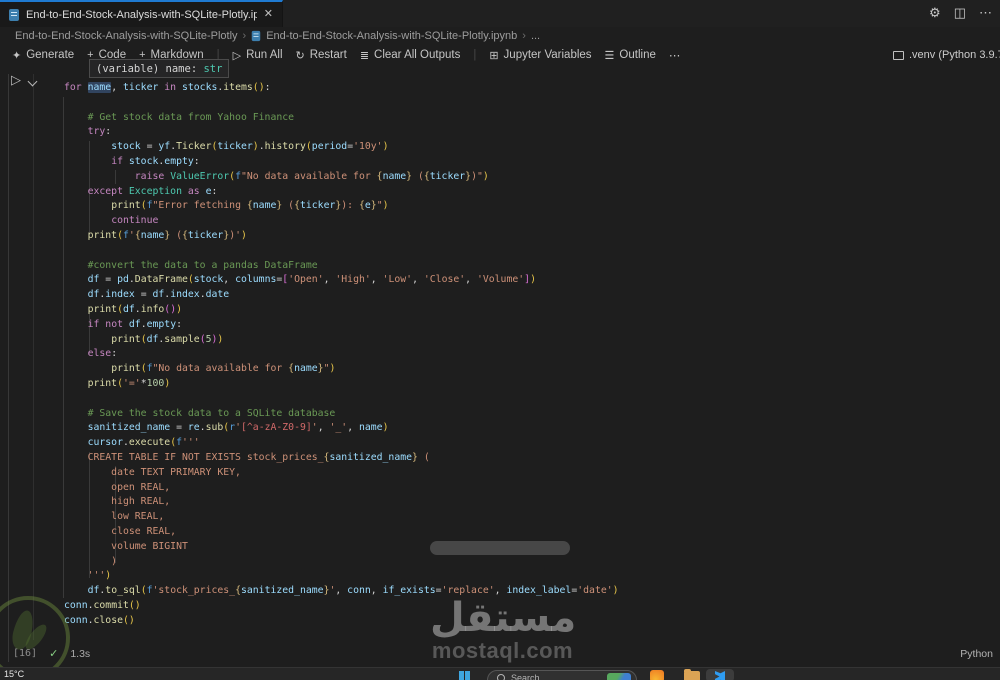  Describe the element at coordinates (410, 55) in the screenshot. I see `clear-all-outputs-button: ≣ Clear All Outputs` at that location.